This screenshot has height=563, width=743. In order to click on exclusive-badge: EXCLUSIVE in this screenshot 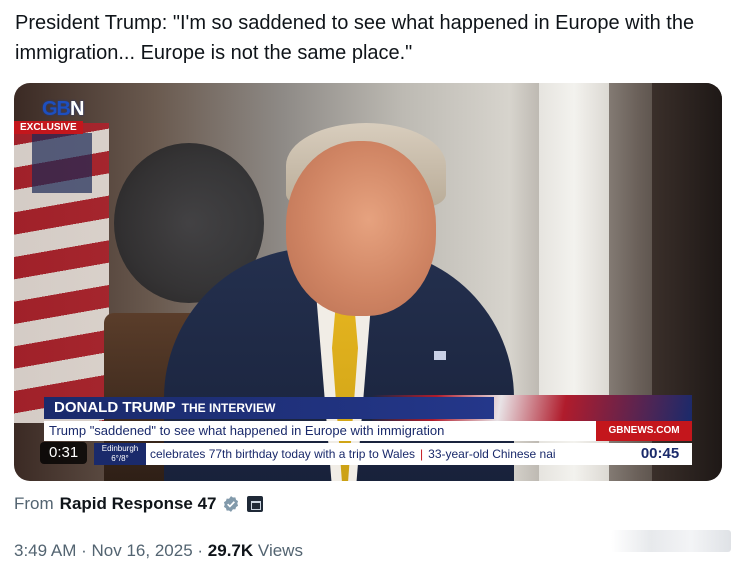, I will do `click(48, 127)`.